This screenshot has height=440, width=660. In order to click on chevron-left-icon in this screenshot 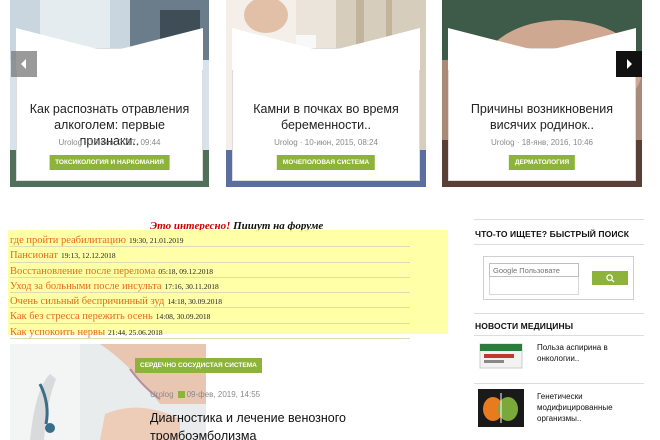, I will do `click(23, 64)`.